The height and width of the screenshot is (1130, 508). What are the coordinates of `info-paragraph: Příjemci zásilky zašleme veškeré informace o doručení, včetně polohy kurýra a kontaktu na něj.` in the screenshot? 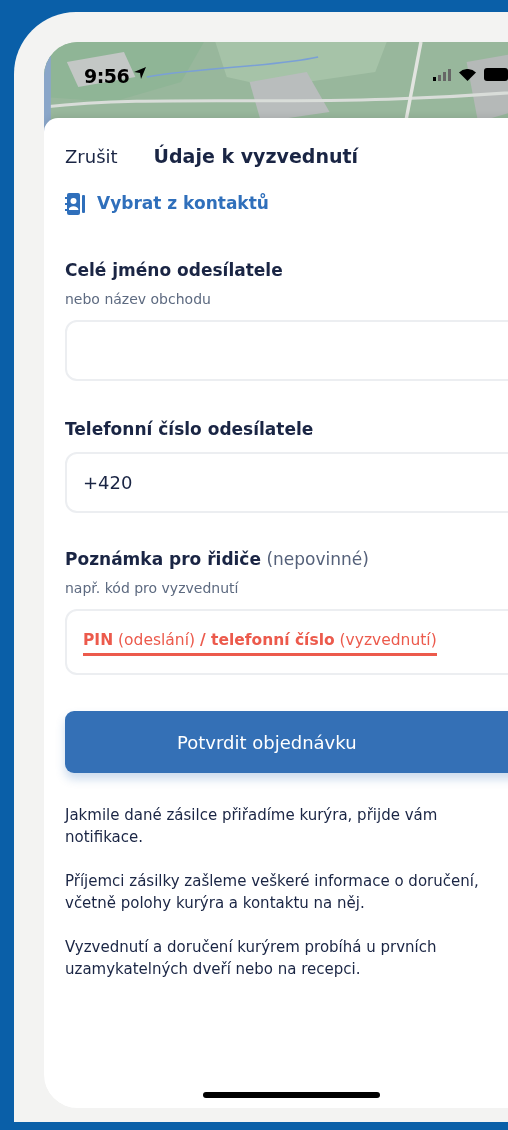 It's located at (272, 893).